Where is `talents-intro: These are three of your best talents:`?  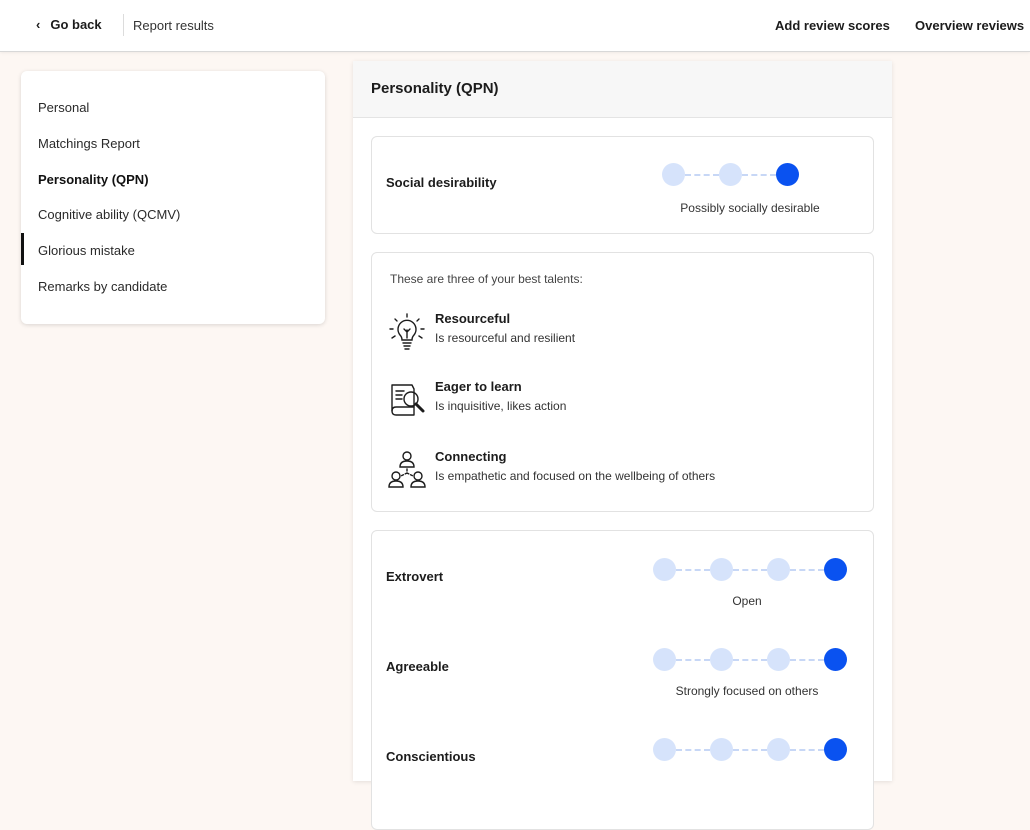
talents-intro: These are three of your best talents: is located at coordinates (486, 279).